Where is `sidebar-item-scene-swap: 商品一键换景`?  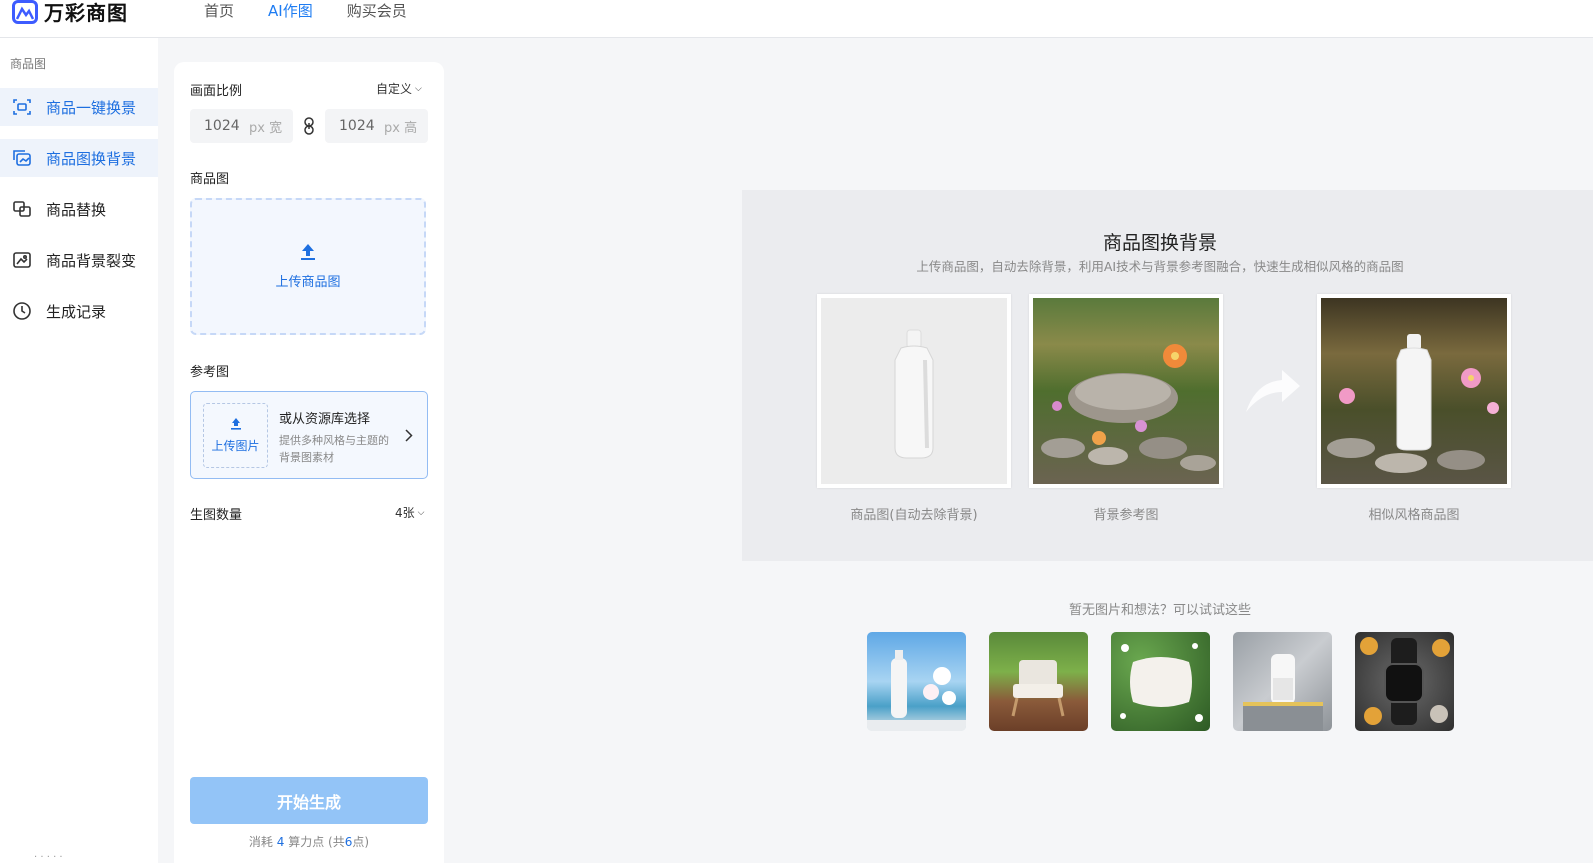 sidebar-item-scene-swap: 商品一键换景 is located at coordinates (79, 107).